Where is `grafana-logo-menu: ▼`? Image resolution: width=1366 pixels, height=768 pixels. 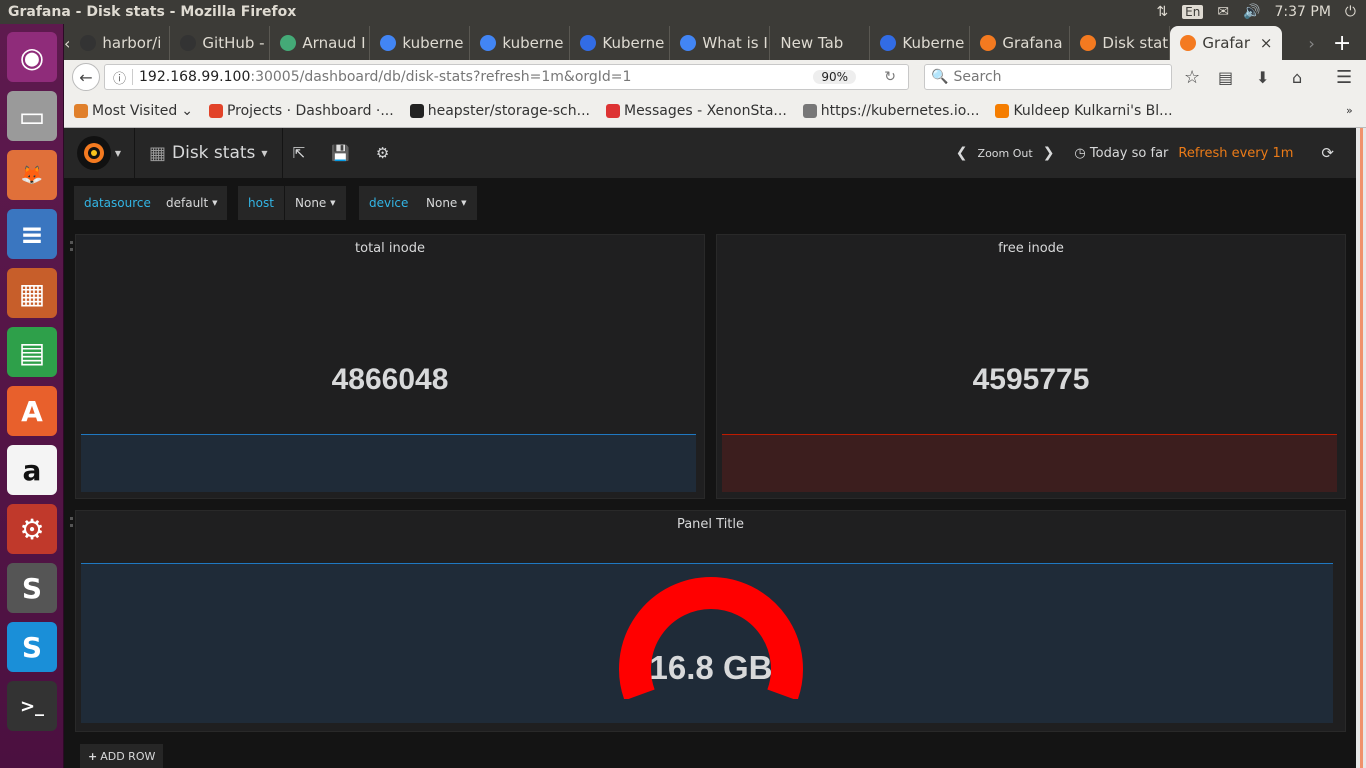 grafana-logo-menu: ▼ is located at coordinates (99, 153).